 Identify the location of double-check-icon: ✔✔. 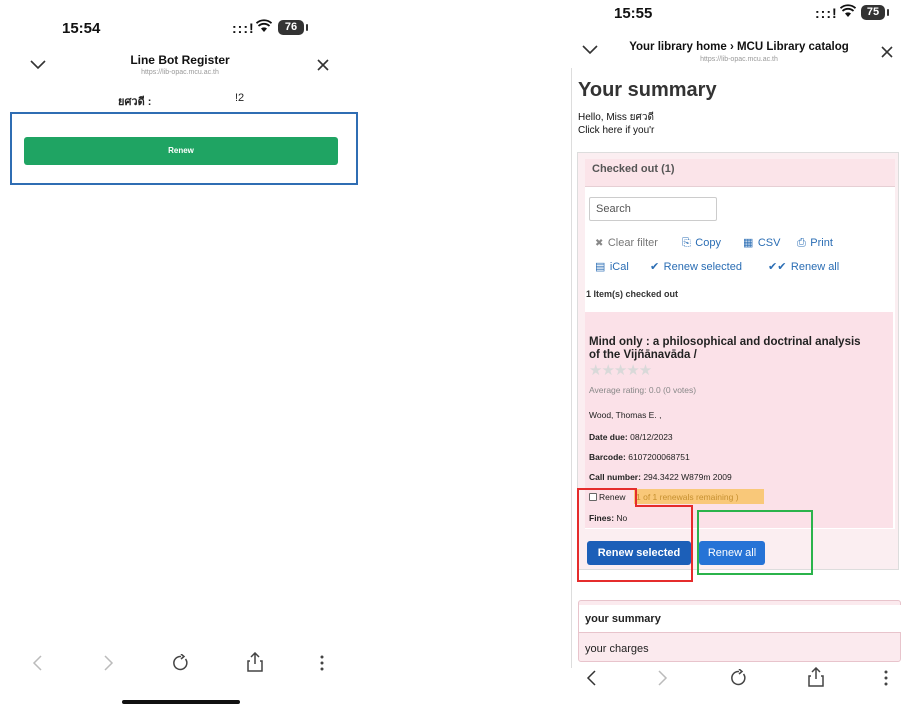
(777, 267).